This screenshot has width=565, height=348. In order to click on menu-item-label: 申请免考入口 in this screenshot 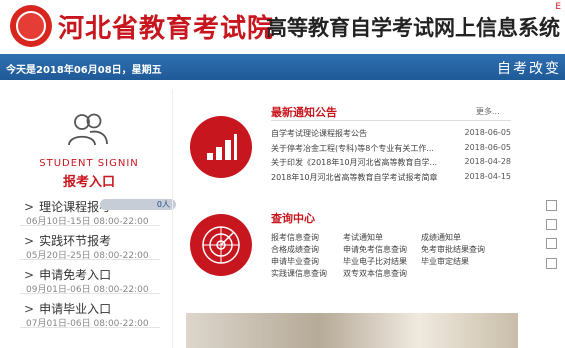, I will do `click(67, 274)`.